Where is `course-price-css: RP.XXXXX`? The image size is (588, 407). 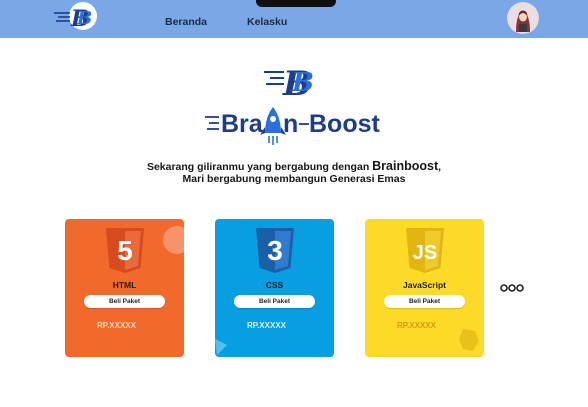 course-price-css: RP.XXXXX is located at coordinates (266, 325).